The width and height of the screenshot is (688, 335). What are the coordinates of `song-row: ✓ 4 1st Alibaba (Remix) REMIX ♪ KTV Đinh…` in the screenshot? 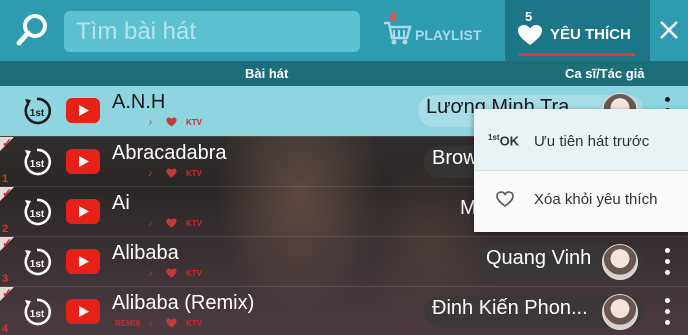 It's located at (344, 310).